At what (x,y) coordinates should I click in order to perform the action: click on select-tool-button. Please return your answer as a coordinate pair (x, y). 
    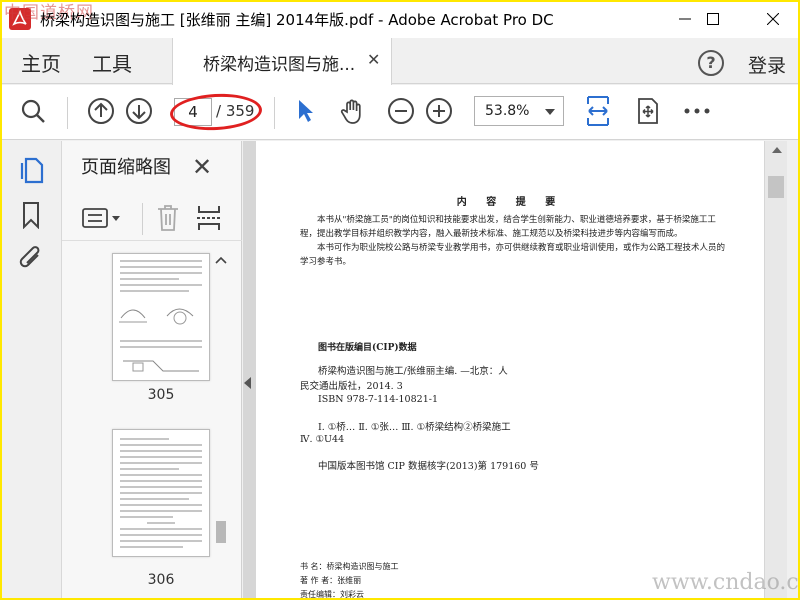
    Looking at the image, I should click on (305, 111).